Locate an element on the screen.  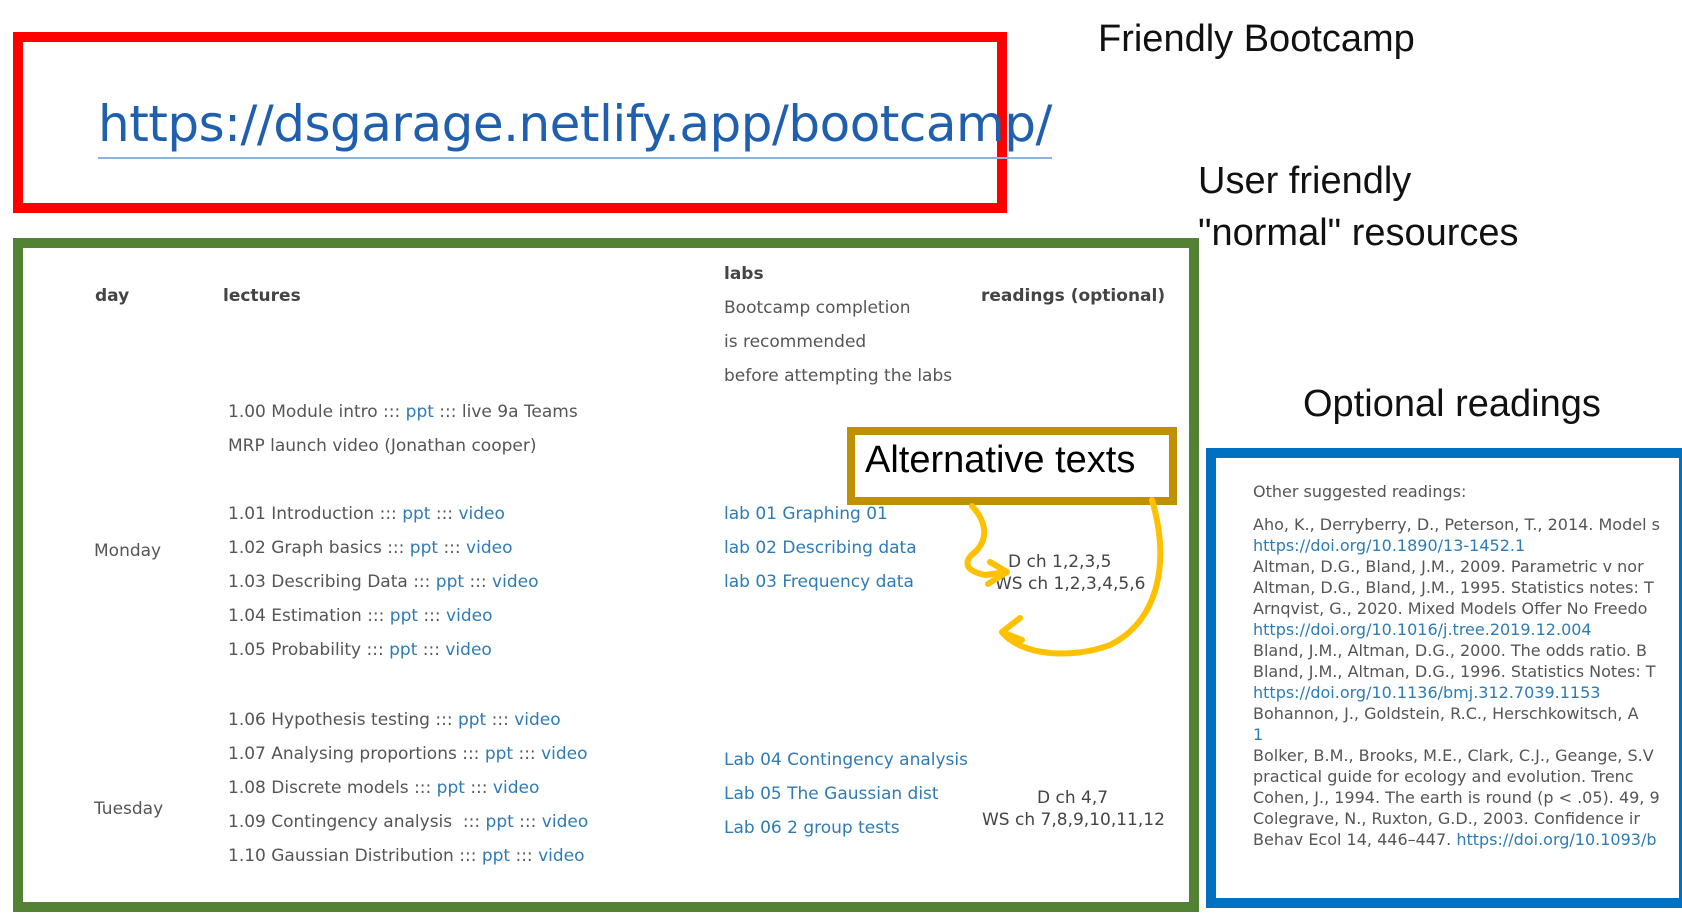
reference-doi-link: https://doi.org/10.1093/b is located at coordinates (1556, 839).